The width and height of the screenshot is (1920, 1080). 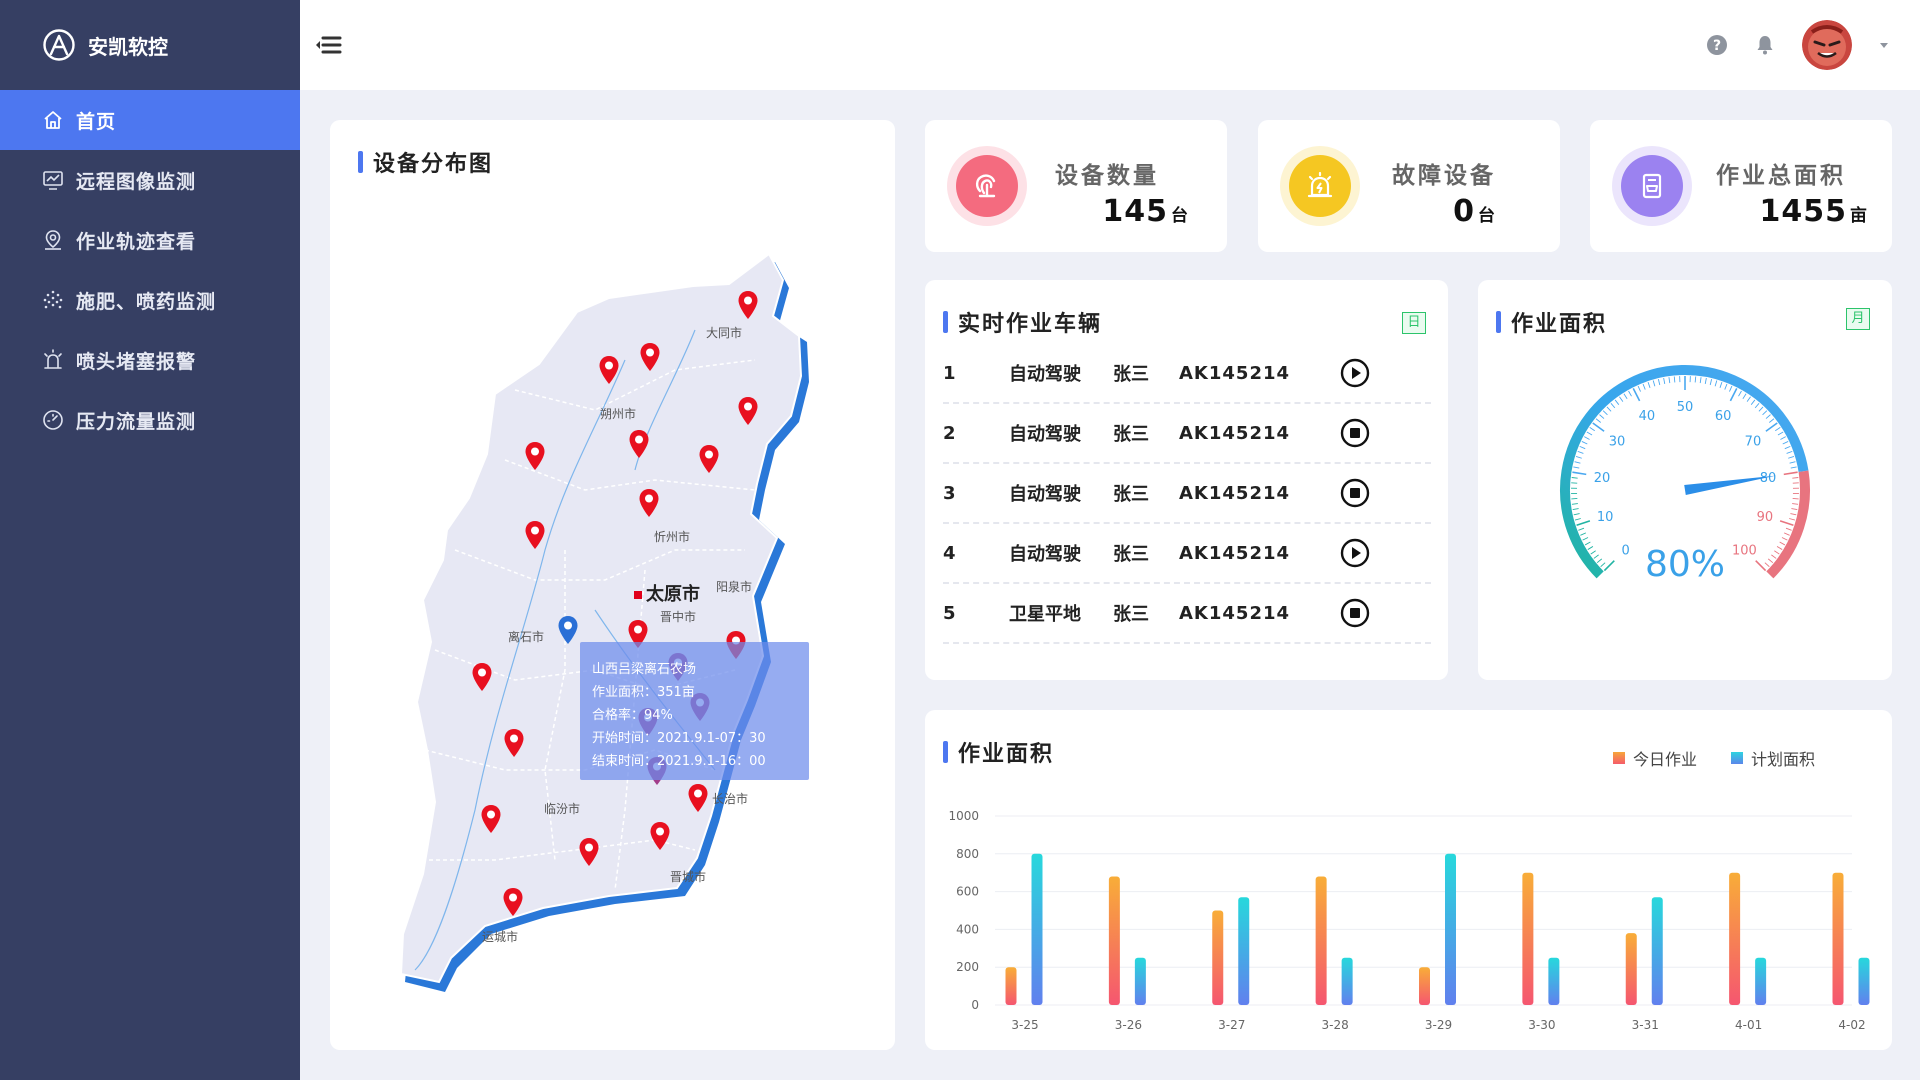 I want to click on tooltip-name: 山西吕梁离石农场, so click(x=644, y=669).